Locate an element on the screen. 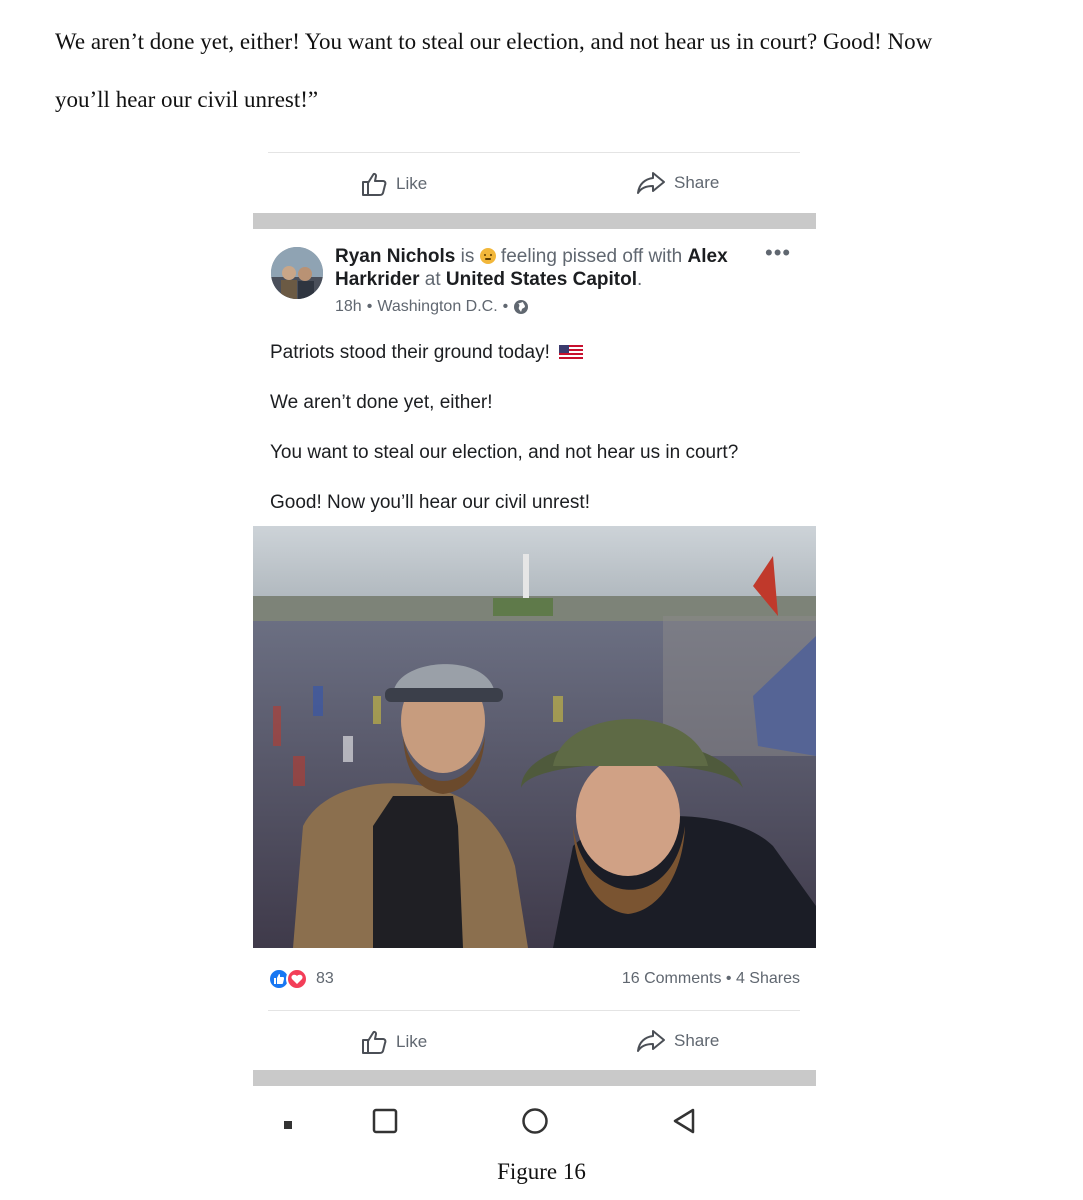 This screenshot has height=1200, width=1083. document-line-2: you’ll hear our civil unrest!” is located at coordinates (187, 99).